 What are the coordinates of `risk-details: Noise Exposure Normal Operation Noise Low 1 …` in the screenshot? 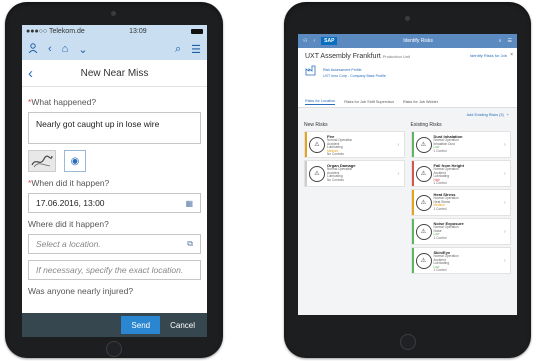 It's located at (469, 231).